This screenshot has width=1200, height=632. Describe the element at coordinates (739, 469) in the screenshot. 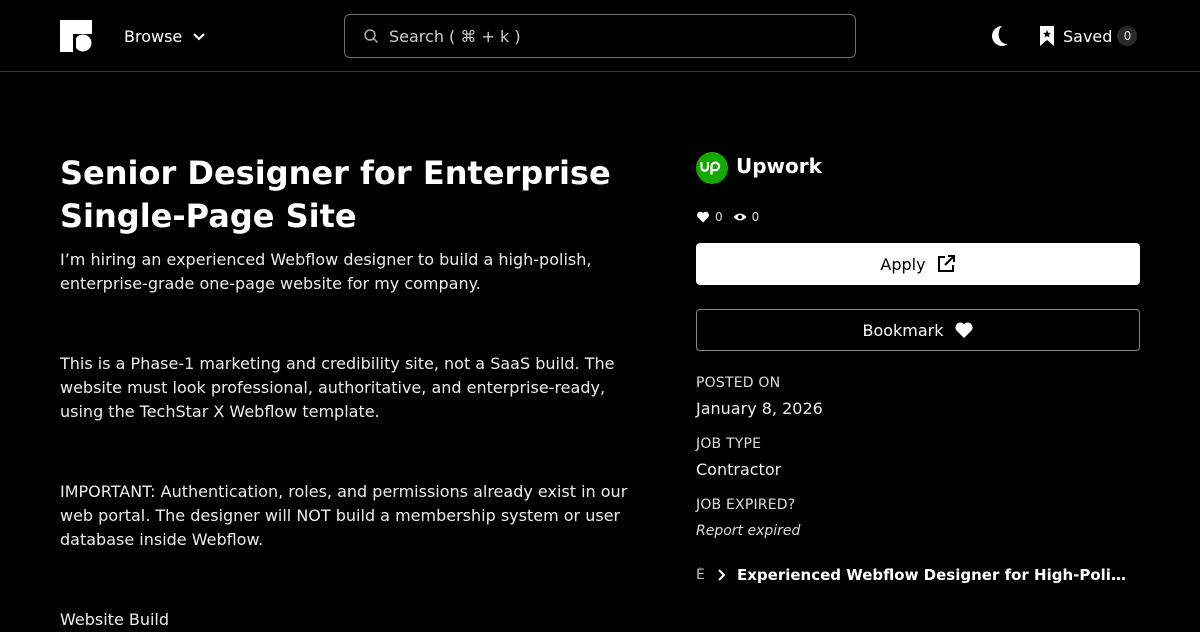

I see `job-type-value: Contractor` at that location.